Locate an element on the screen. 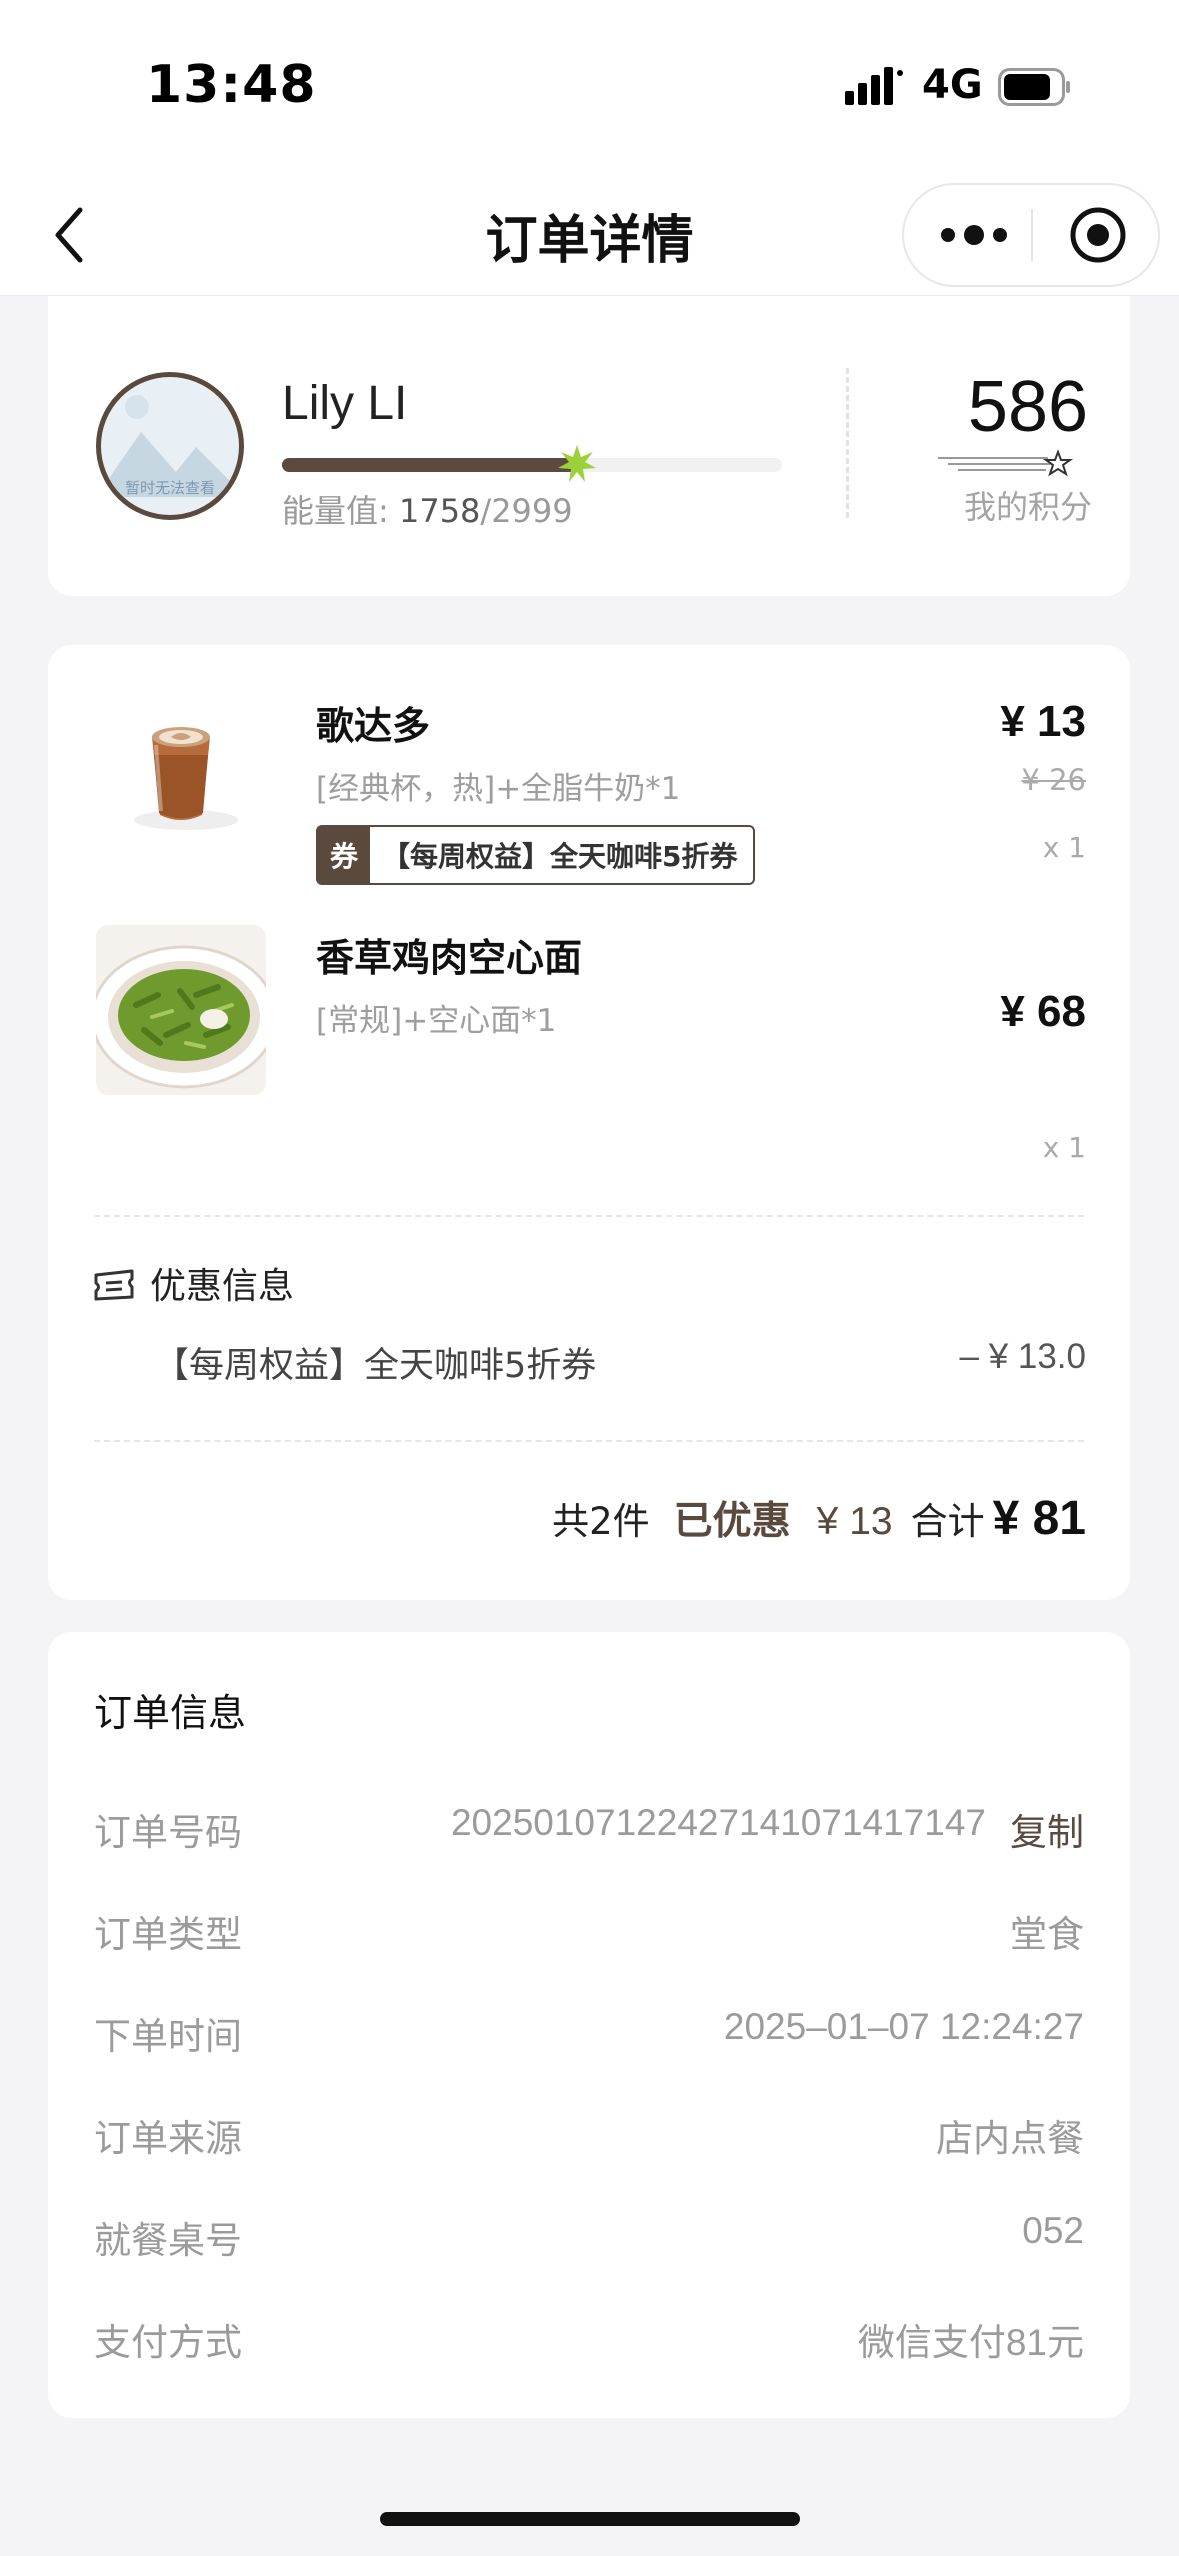 Image resolution: width=1179 pixels, height=2556 pixels. status-time: 13:48 is located at coordinates (231, 85).